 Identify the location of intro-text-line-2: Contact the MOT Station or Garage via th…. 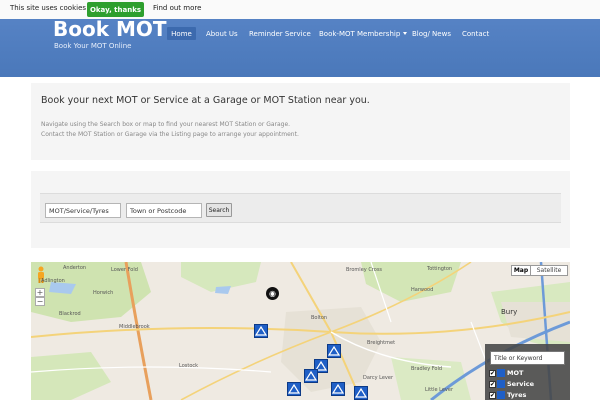
(170, 134).